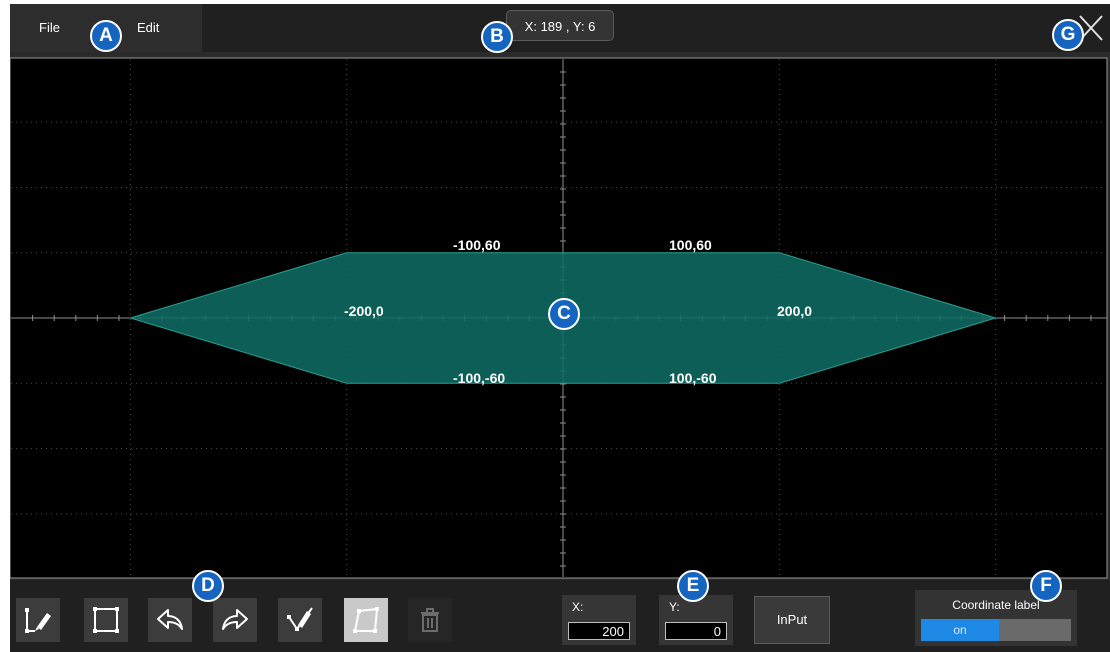 Image resolution: width=1110 pixels, height=652 pixels. I want to click on coordinate-label-toggle: on, so click(996, 630).